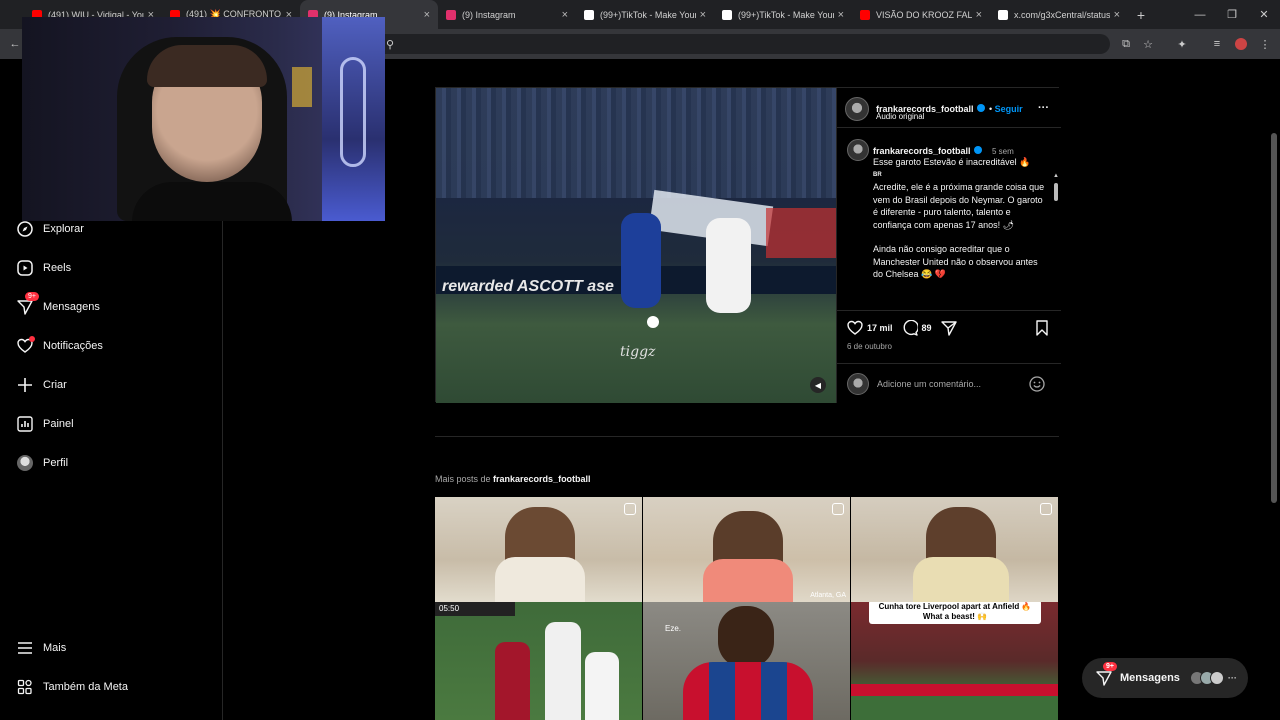 This screenshot has height=720, width=1280. Describe the element at coordinates (1037, 384) in the screenshot. I see `emoji-icon` at that location.